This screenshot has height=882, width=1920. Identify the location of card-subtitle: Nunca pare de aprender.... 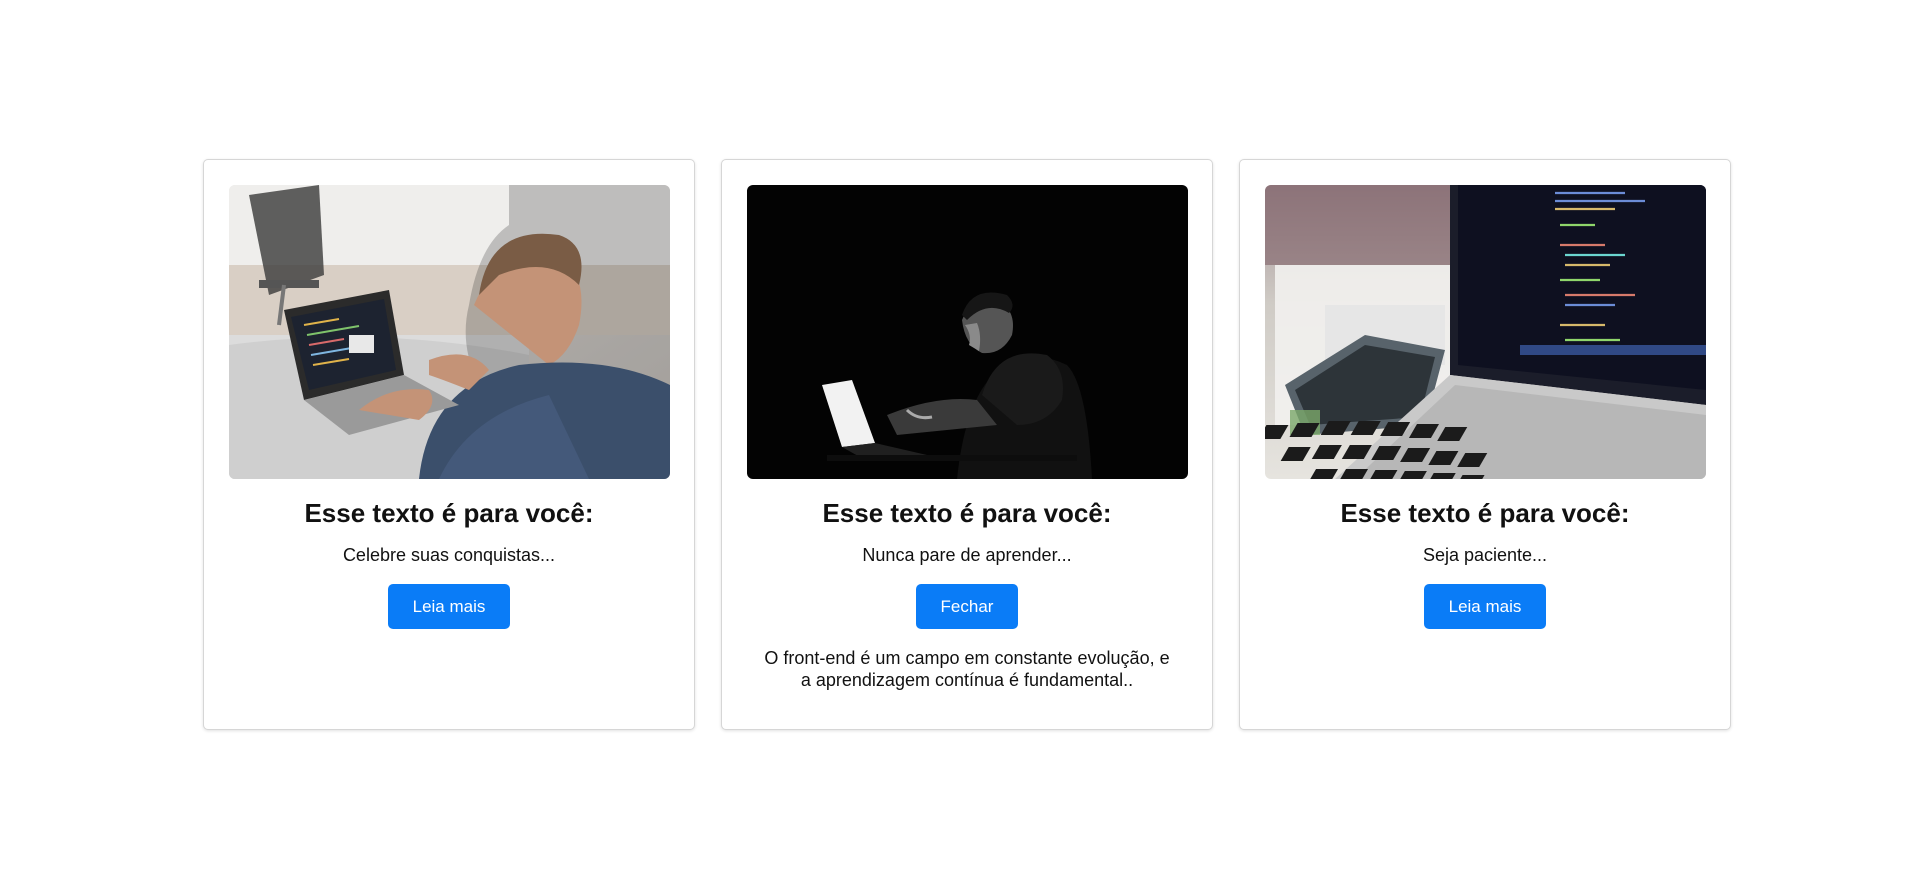
(967, 555).